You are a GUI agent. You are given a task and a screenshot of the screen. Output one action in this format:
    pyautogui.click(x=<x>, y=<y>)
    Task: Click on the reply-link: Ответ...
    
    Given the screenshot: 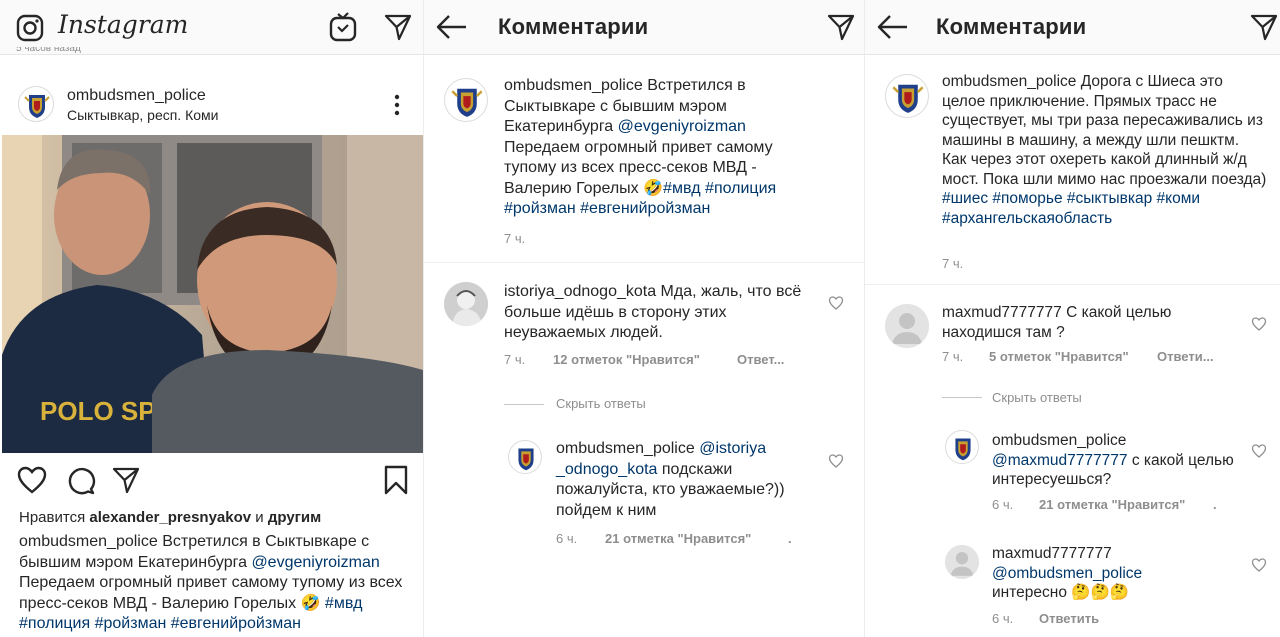 What is the action you would take?
    pyautogui.click(x=760, y=359)
    